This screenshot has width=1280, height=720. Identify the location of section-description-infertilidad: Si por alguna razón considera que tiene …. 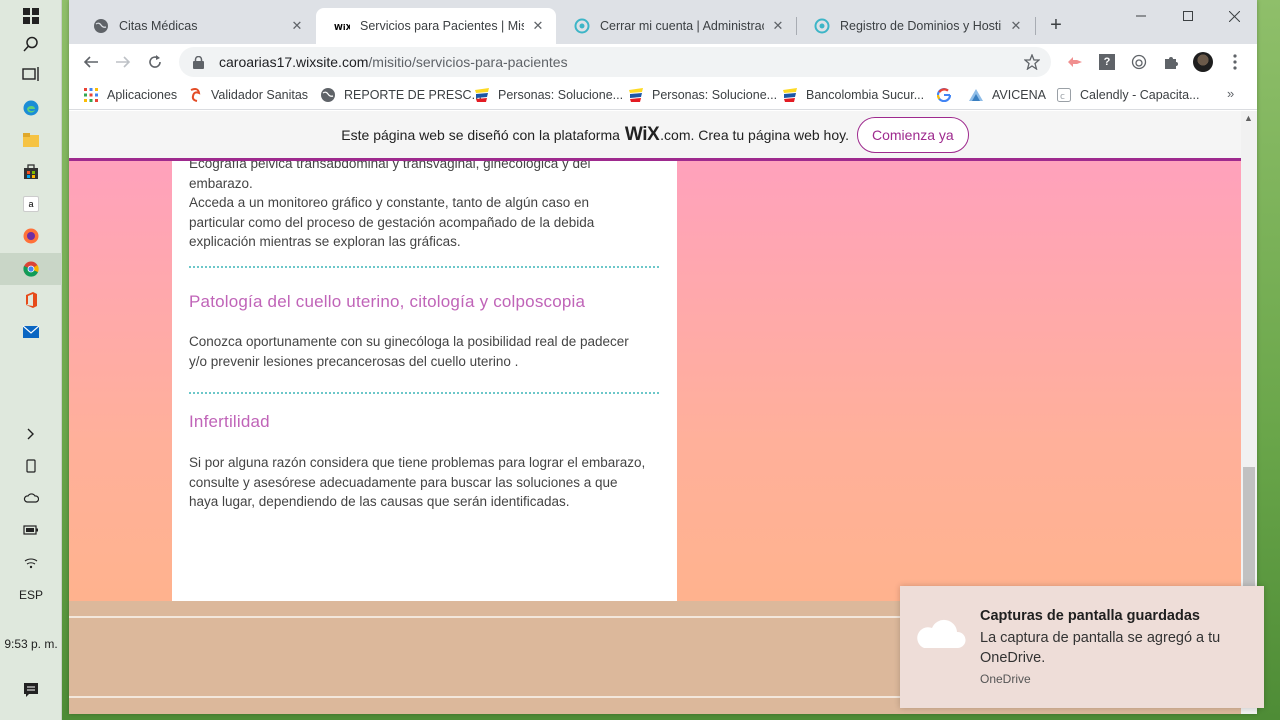
(429, 482).